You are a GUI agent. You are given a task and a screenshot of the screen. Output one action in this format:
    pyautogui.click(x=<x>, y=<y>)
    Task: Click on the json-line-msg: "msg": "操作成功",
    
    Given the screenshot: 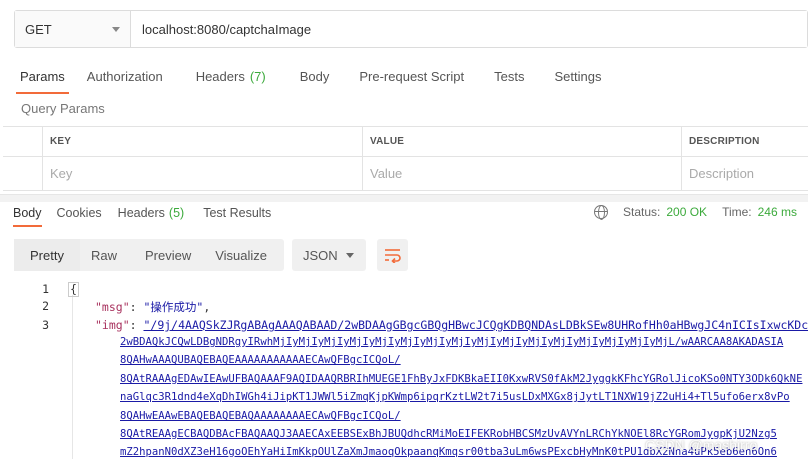 What is the action you would take?
    pyautogui.click(x=153, y=307)
    